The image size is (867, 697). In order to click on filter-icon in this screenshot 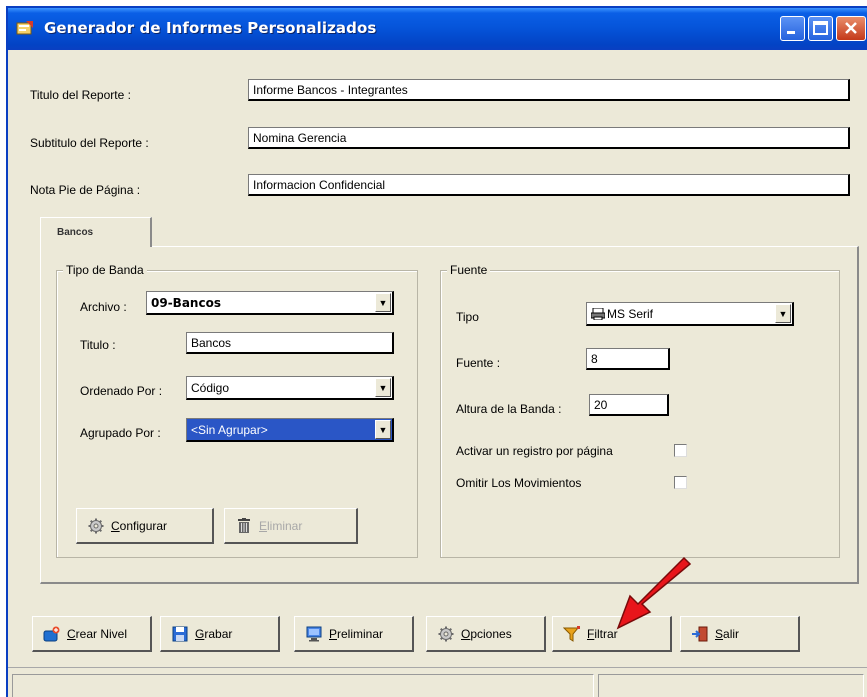, I will do `click(571, 634)`.